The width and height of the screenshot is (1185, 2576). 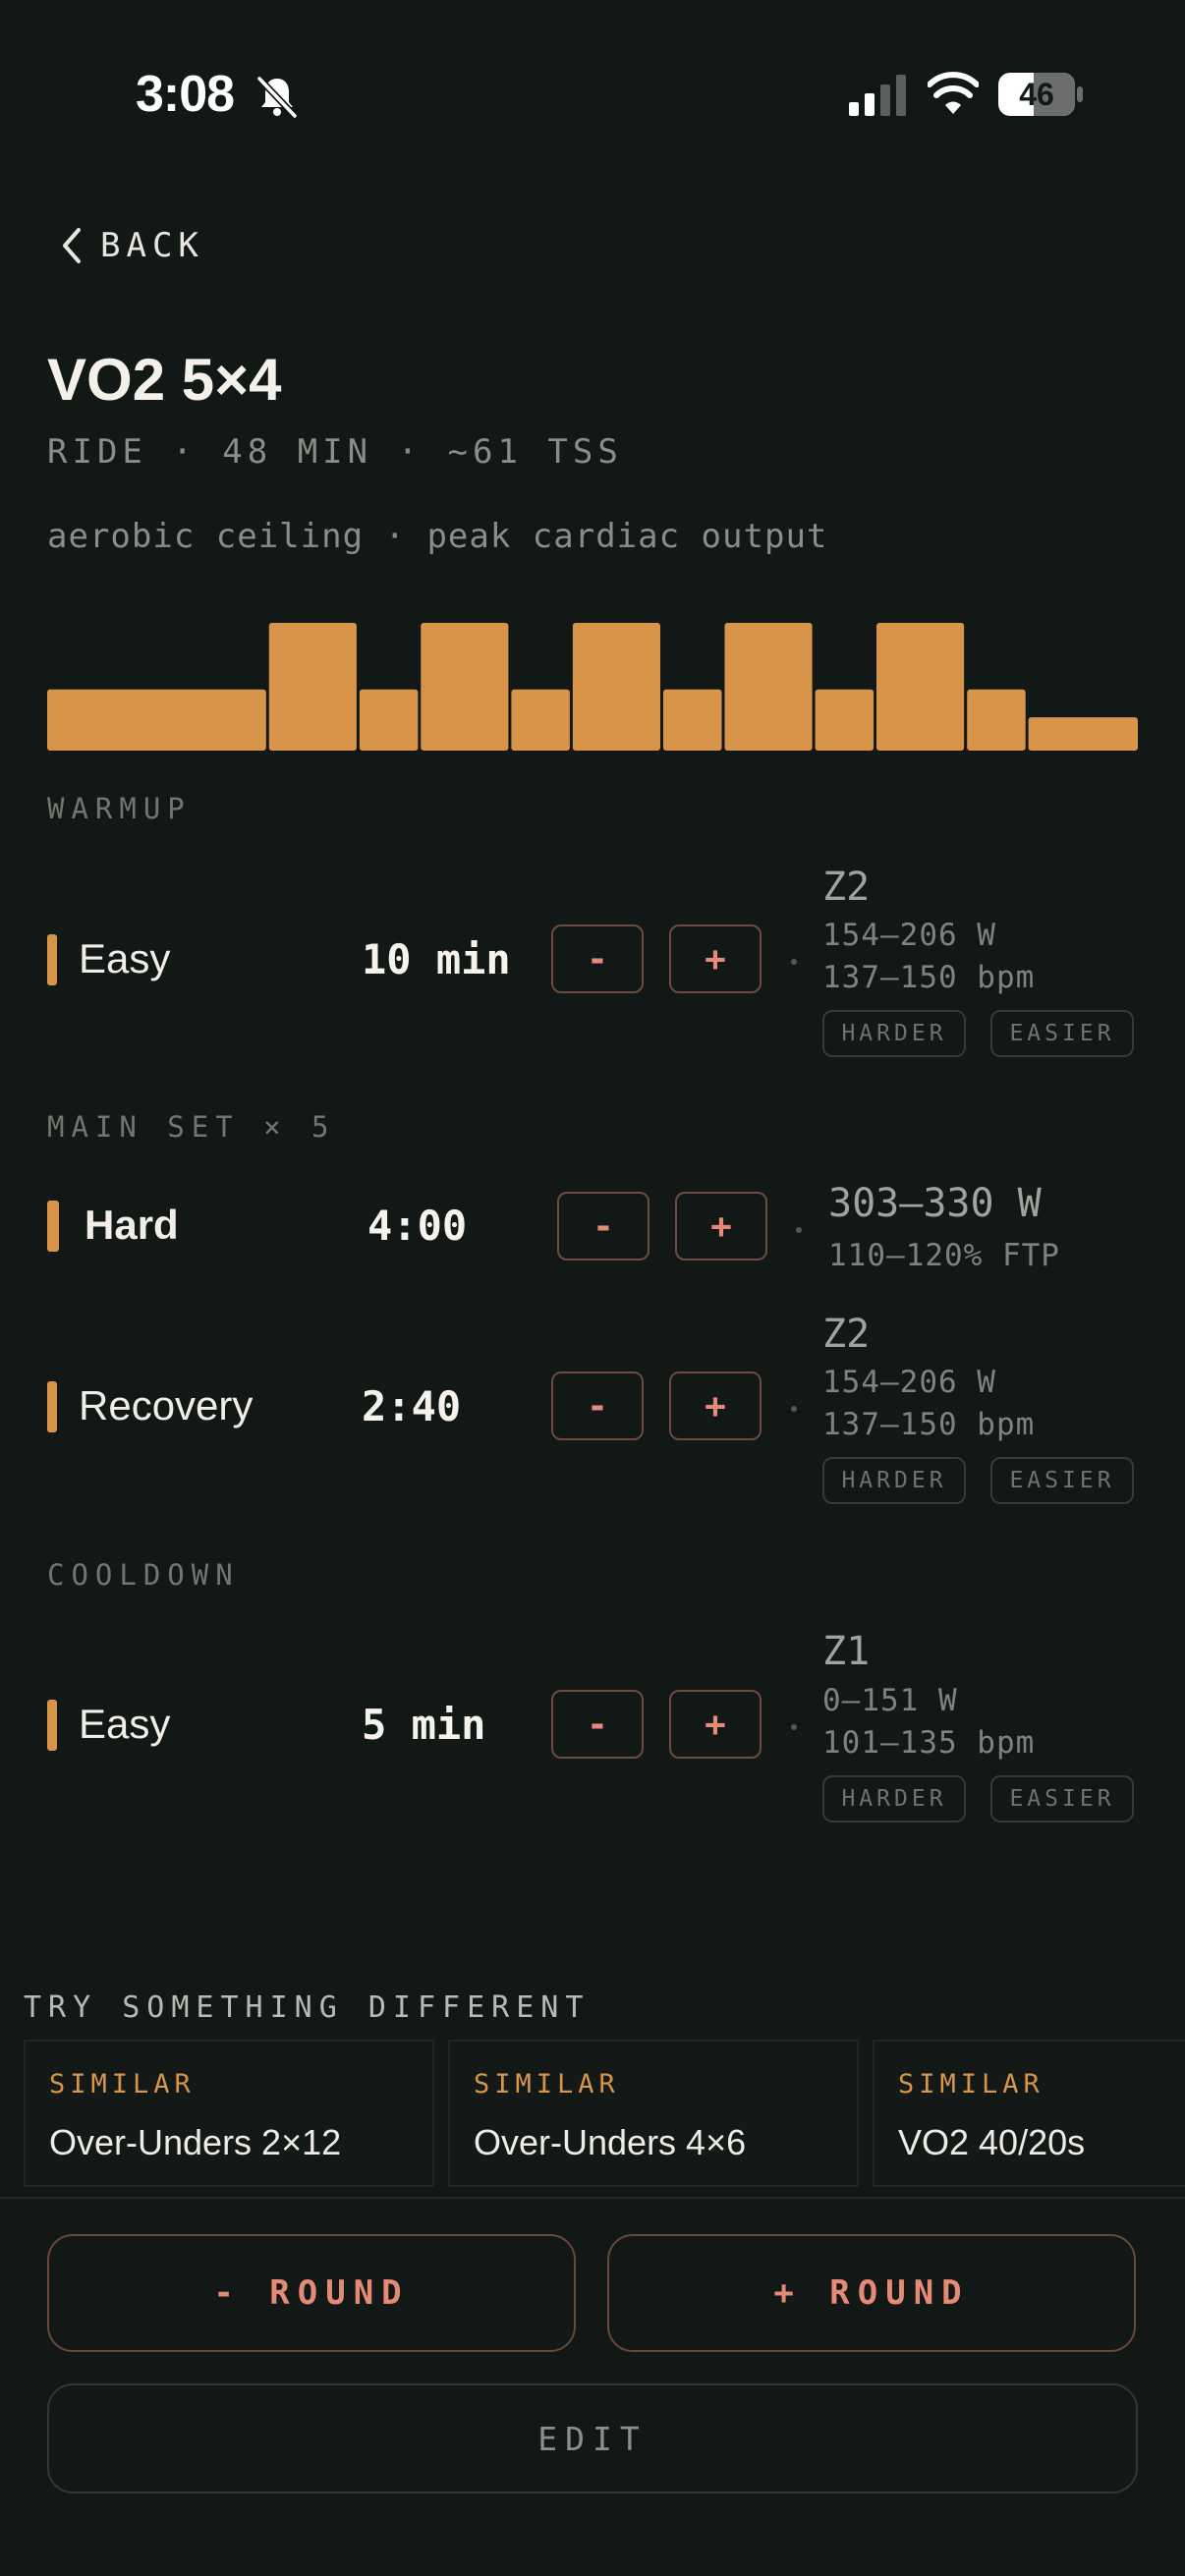 What do you see at coordinates (152, 245) in the screenshot?
I see `back-label: BACK` at bounding box center [152, 245].